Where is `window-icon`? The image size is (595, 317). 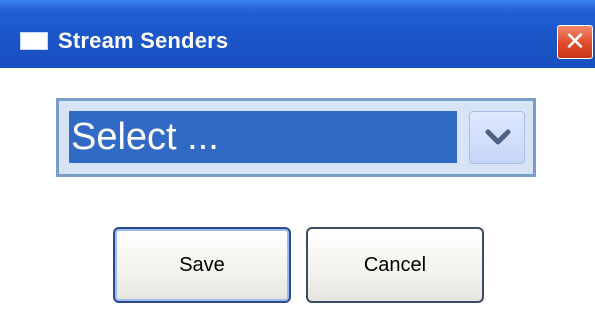 window-icon is located at coordinates (34, 41).